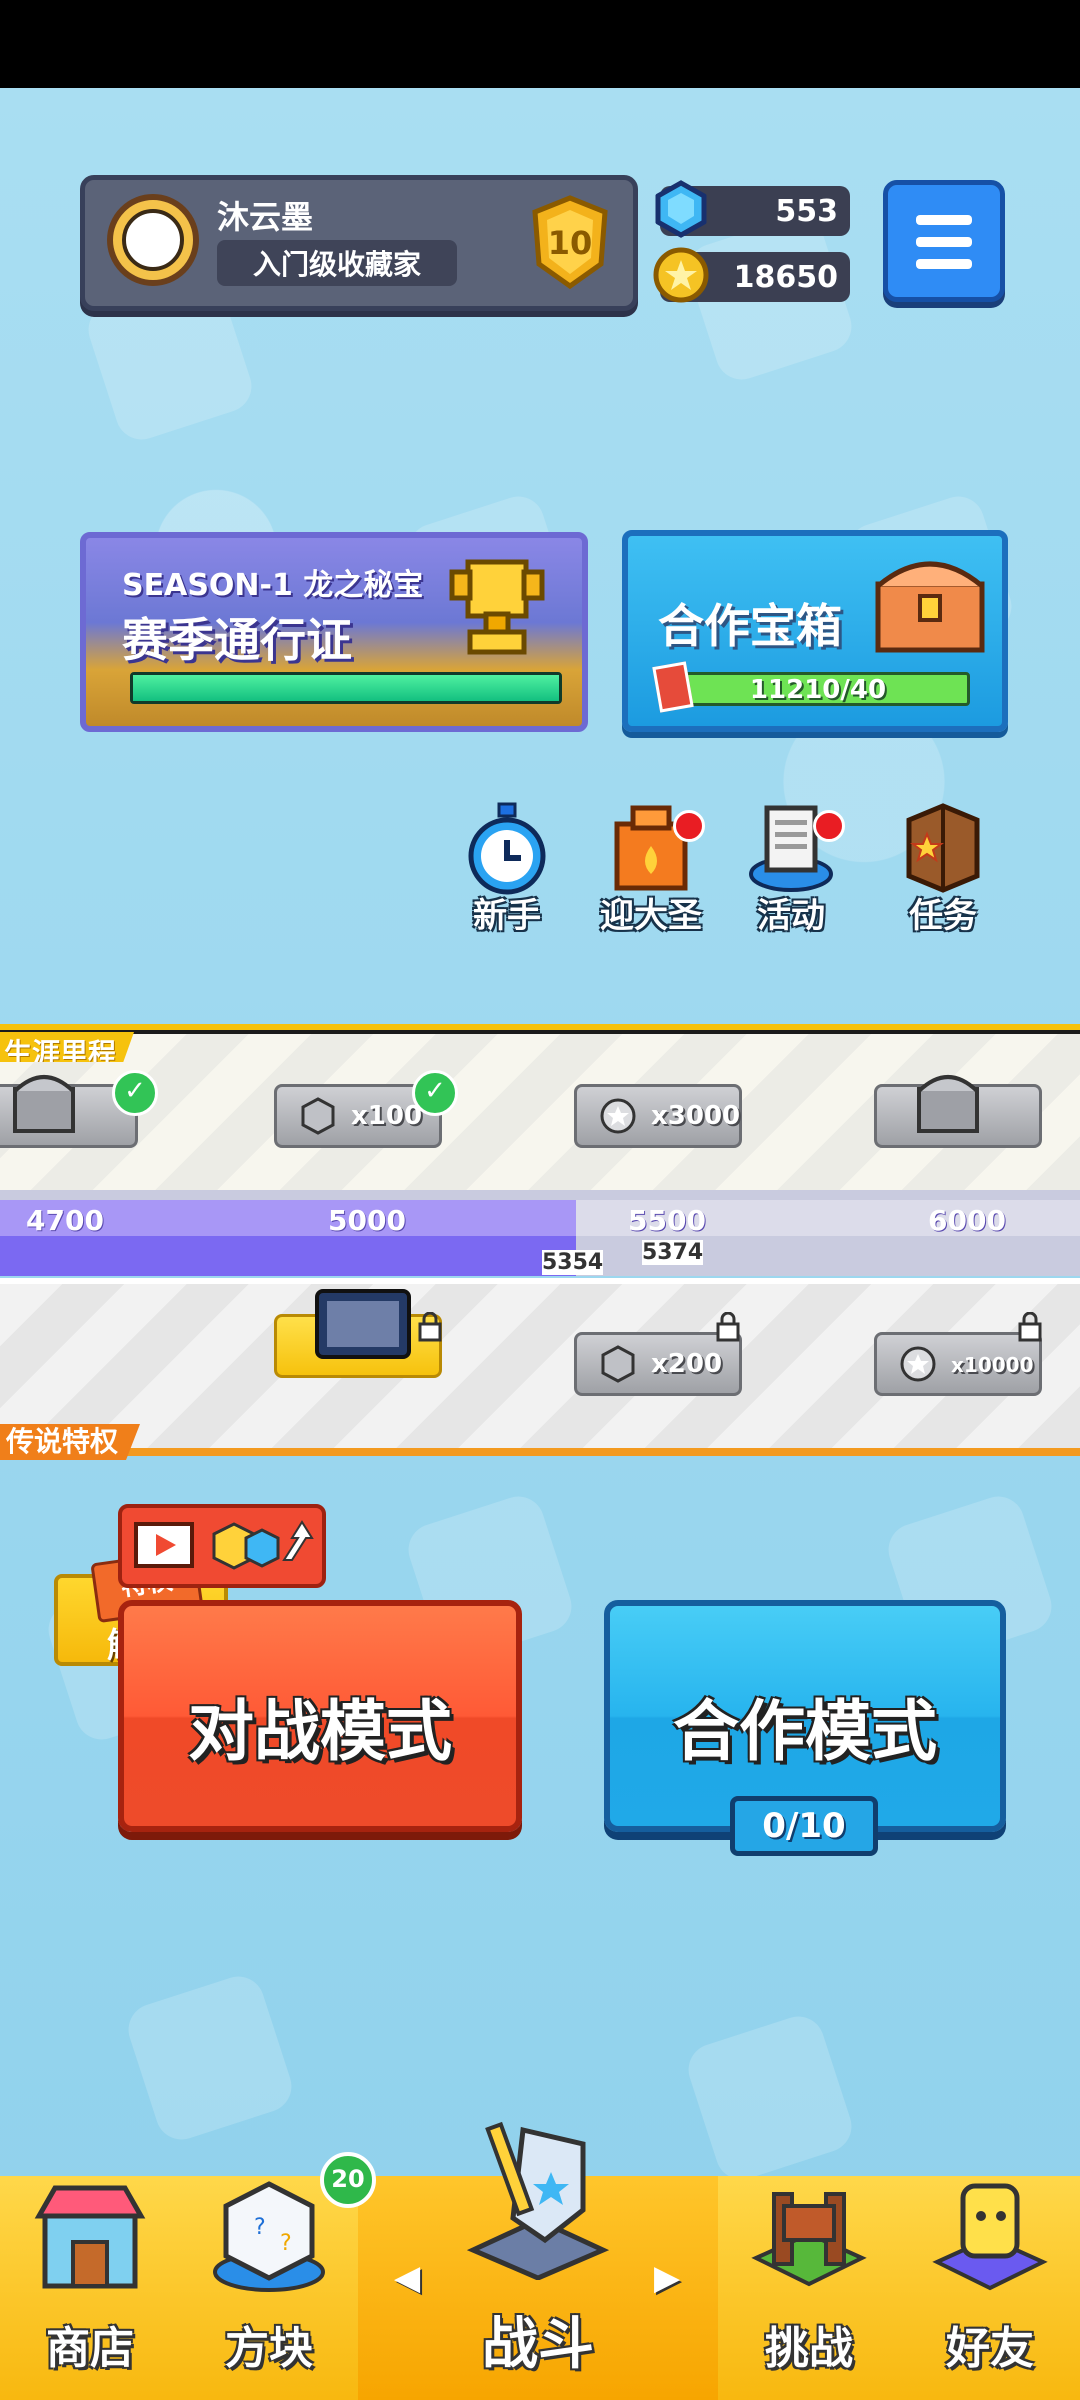 This screenshot has height=2400, width=1080. I want to click on stopwatch-icon, so click(507, 848).